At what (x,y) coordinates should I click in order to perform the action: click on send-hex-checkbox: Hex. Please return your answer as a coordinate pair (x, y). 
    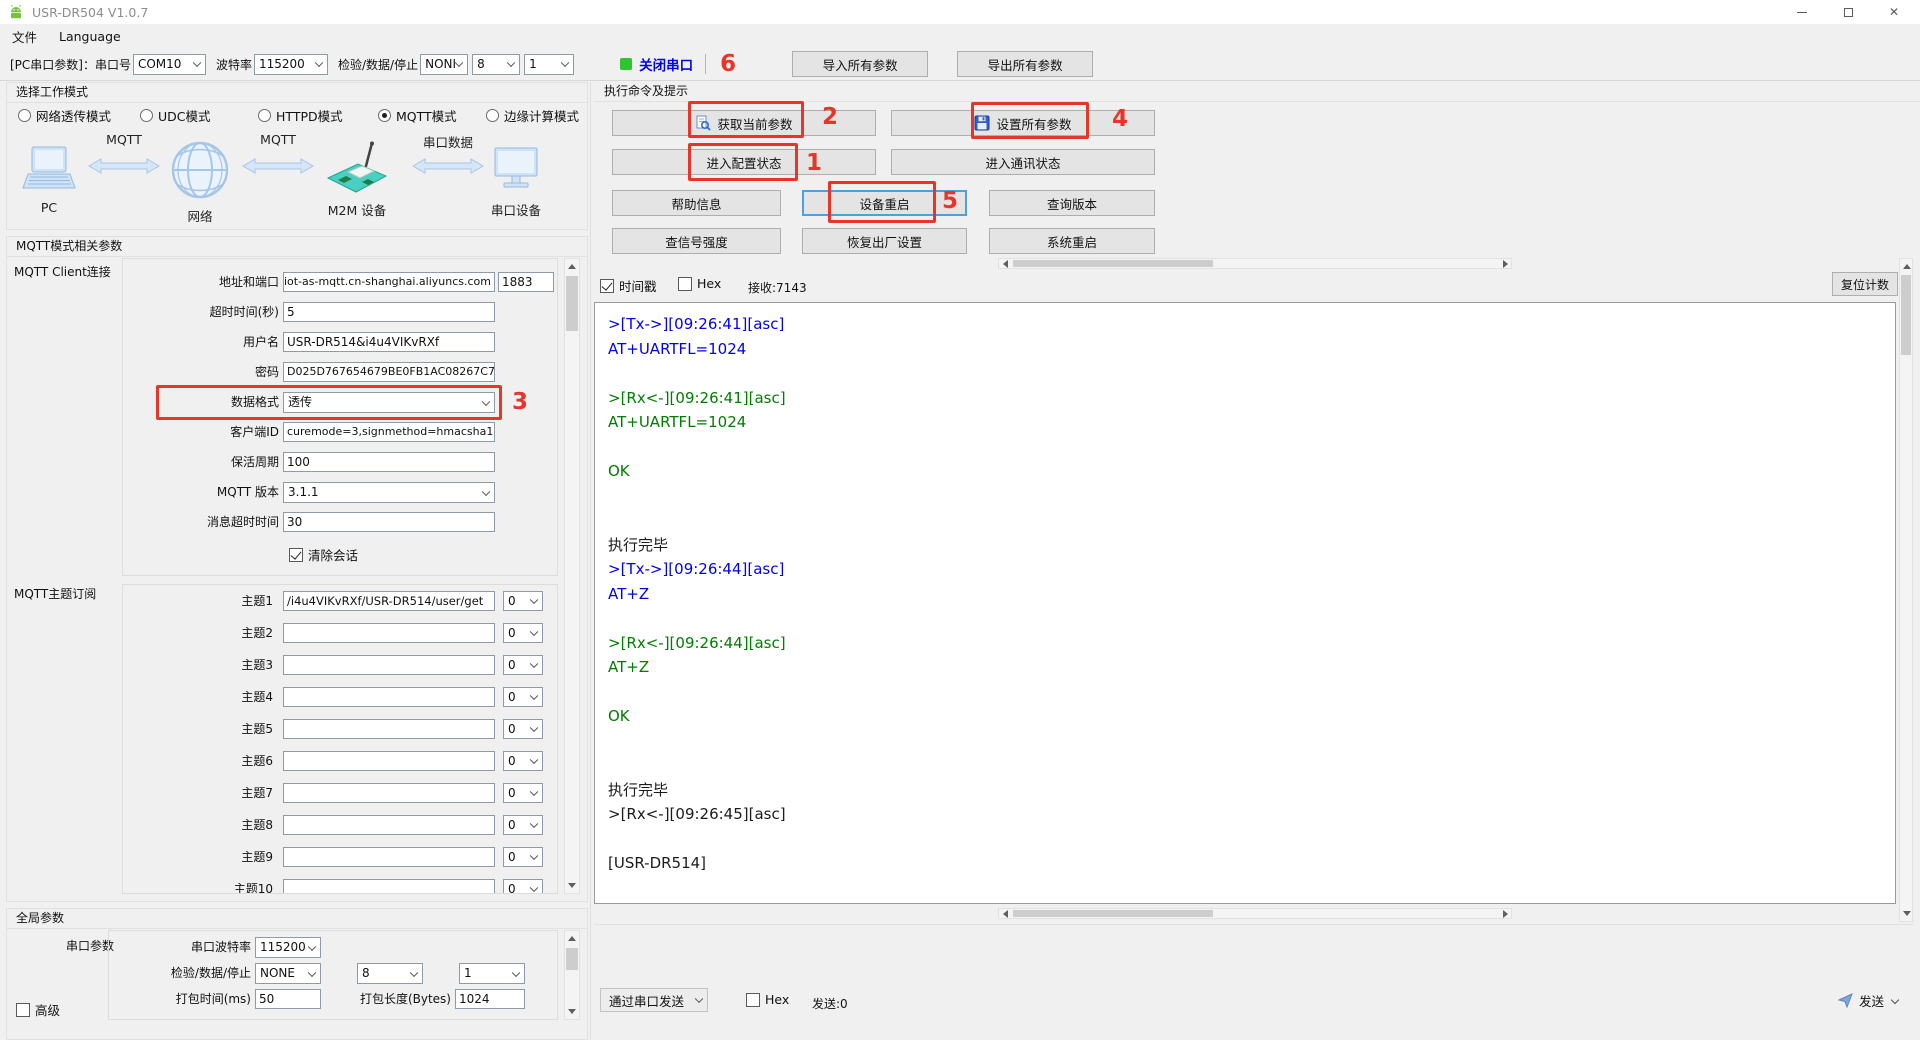
    Looking at the image, I should click on (767, 999).